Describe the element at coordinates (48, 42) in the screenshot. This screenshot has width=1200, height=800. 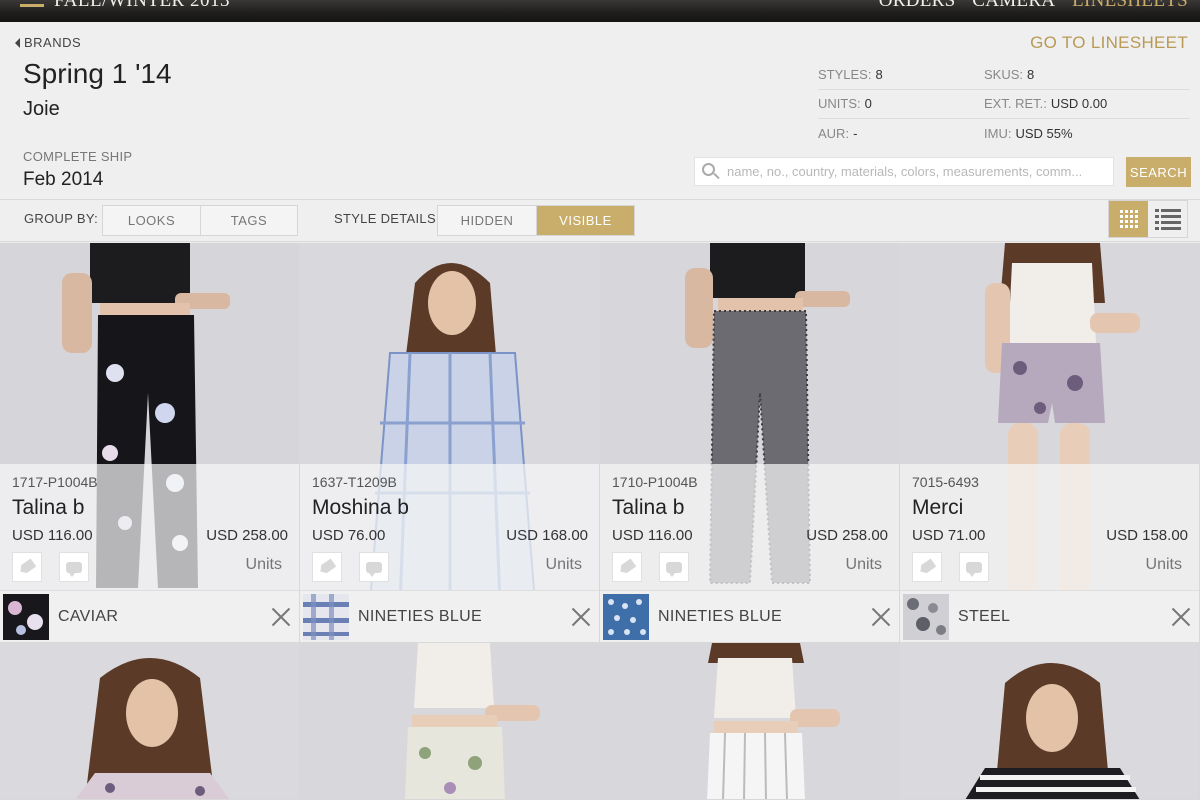
I see `back-to-brands-button: BRANDS` at that location.